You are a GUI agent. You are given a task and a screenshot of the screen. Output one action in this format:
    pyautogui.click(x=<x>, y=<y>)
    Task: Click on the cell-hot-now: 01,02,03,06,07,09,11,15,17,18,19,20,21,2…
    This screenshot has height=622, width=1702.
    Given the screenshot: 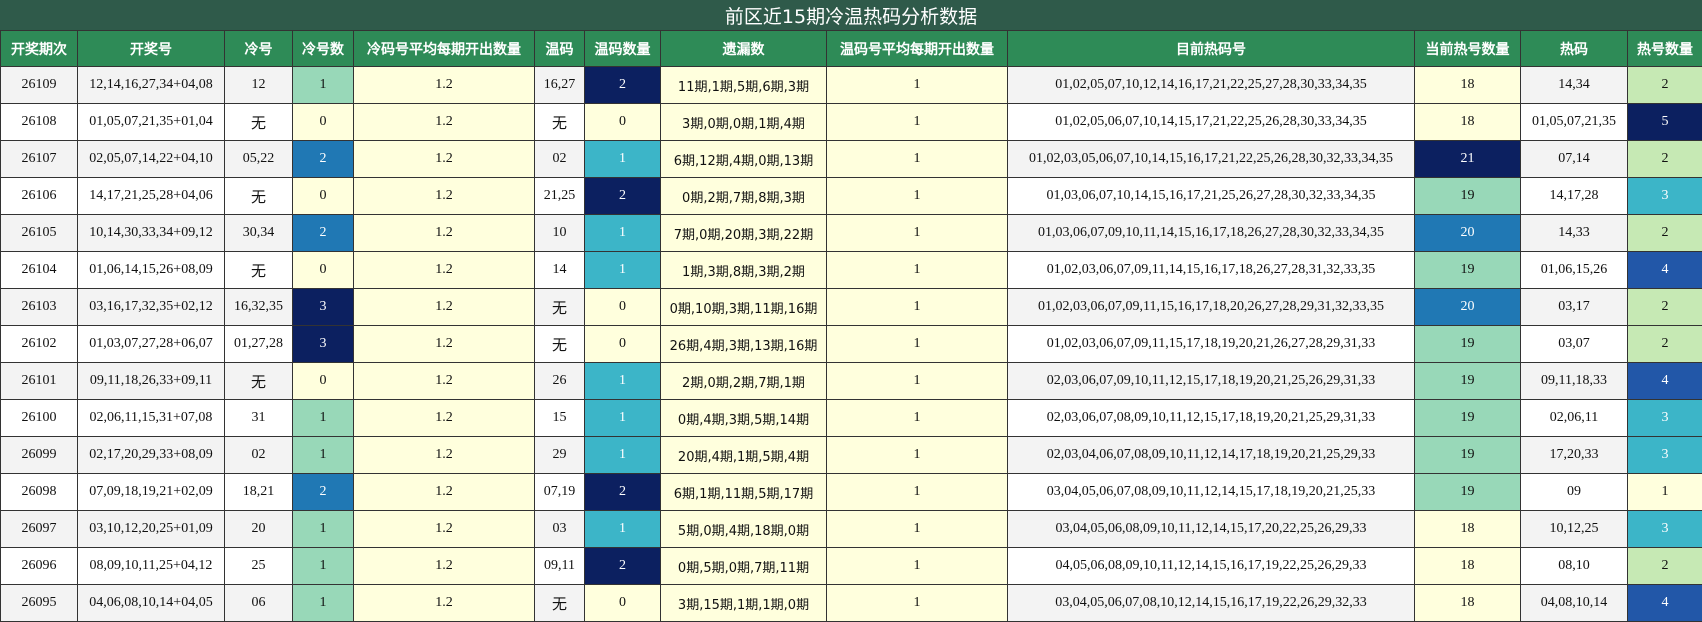 What is the action you would take?
    pyautogui.click(x=1211, y=344)
    